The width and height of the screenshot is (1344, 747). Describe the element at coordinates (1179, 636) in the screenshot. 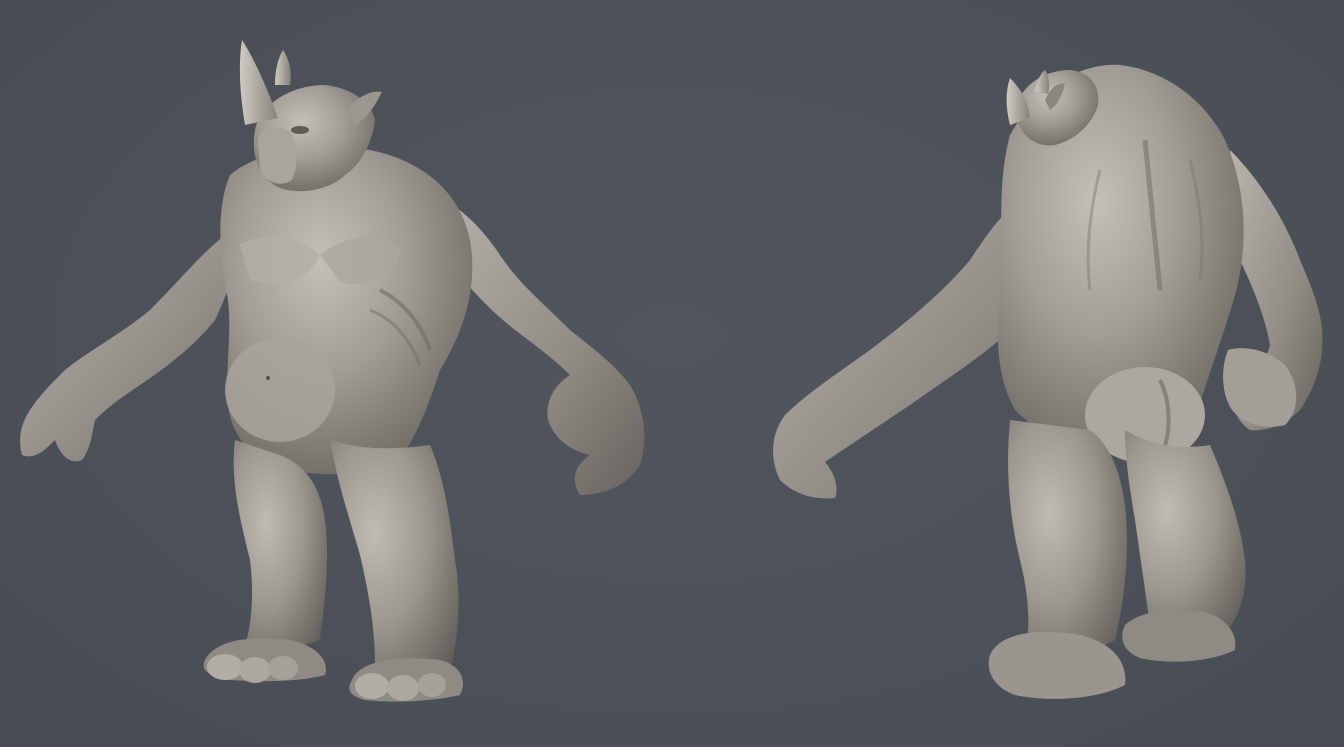

I see `back-figure-right-foot` at that location.